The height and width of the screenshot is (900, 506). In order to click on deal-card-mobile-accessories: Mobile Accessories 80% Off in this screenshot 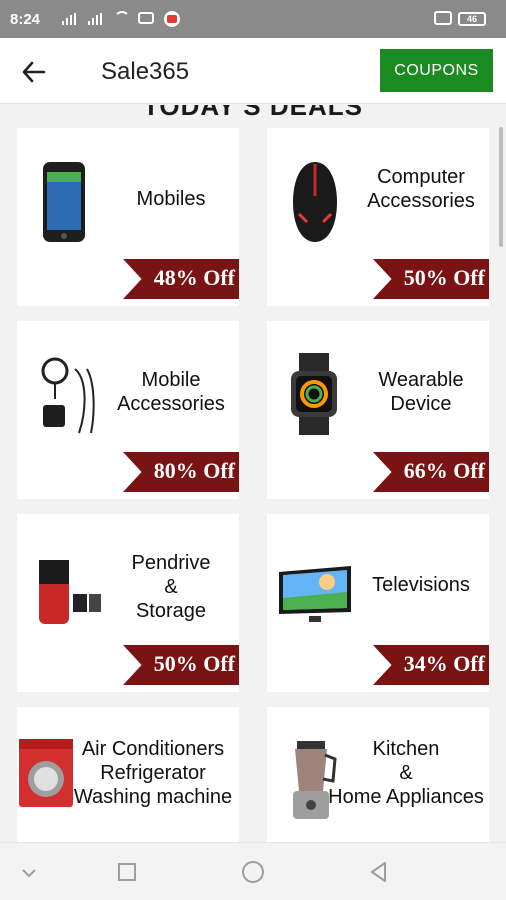, I will do `click(128, 410)`.